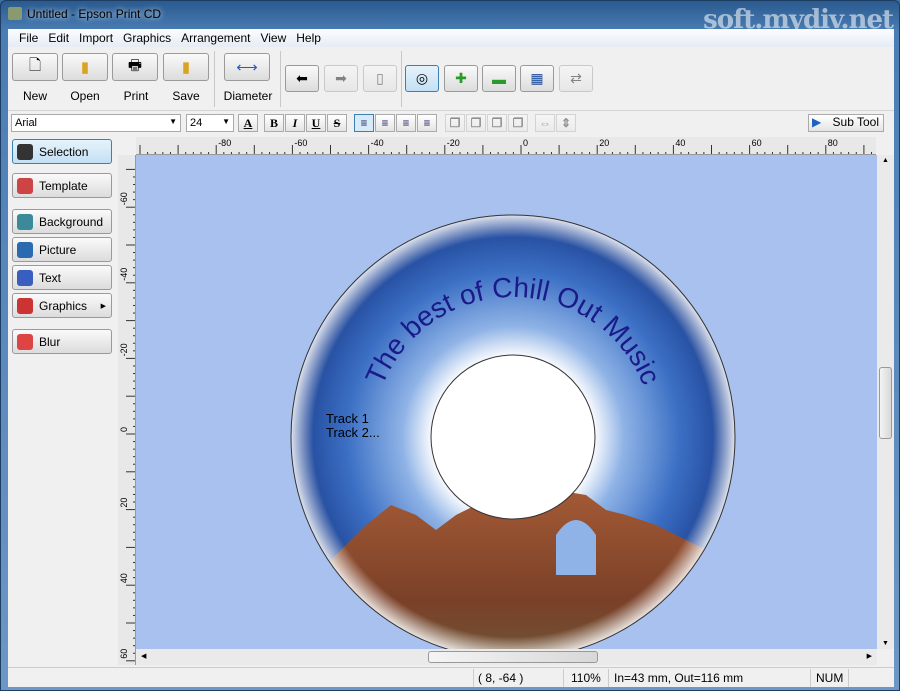 Image resolution: width=900 pixels, height=691 pixels. I want to click on grid-button: ▦, so click(537, 78).